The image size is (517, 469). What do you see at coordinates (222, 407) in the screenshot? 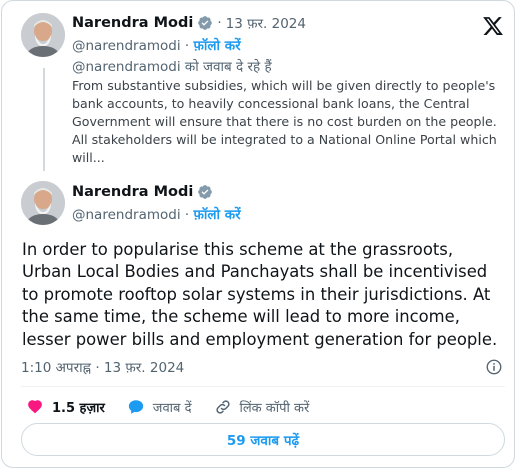
I see `link-icon` at bounding box center [222, 407].